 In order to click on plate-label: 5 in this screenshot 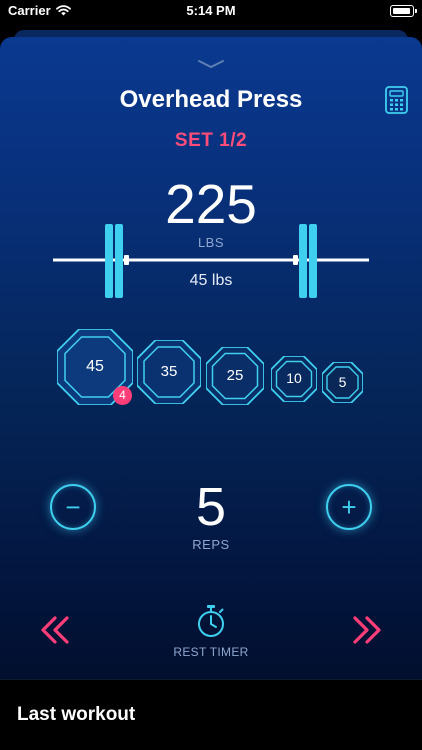, I will do `click(342, 382)`.